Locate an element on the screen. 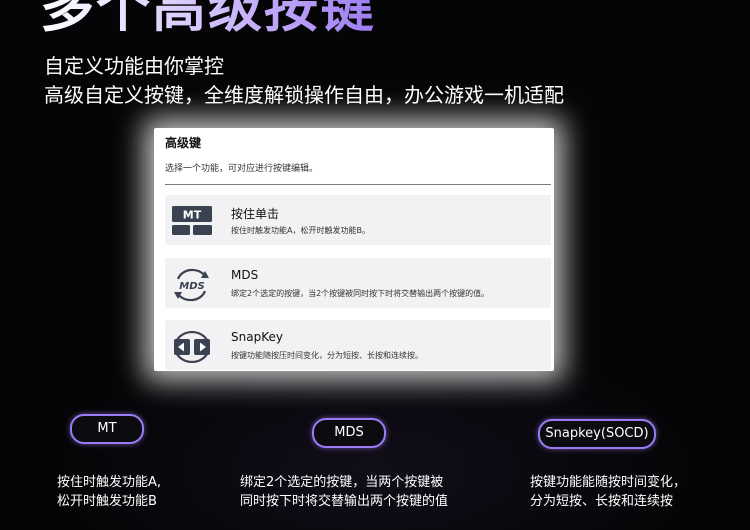 Image resolution: width=750 pixels, height=530 pixels. feature-mt-line-2: 松开时触发功能B is located at coordinates (107, 501).